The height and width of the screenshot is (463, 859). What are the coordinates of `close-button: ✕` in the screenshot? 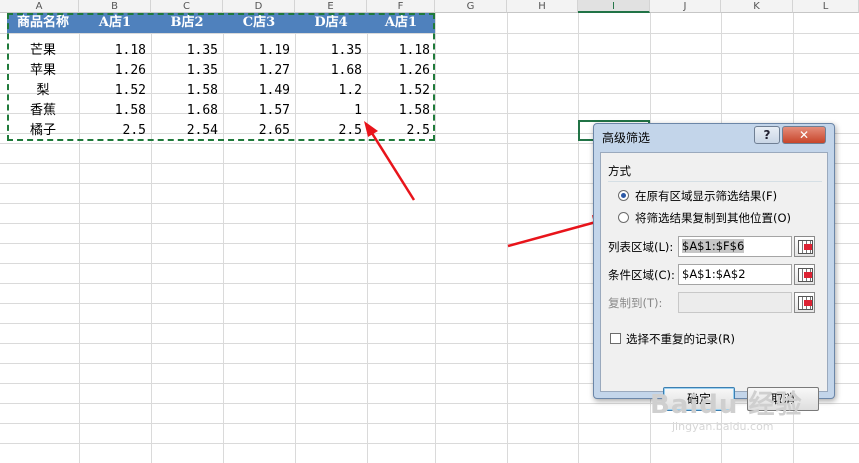 It's located at (804, 135).